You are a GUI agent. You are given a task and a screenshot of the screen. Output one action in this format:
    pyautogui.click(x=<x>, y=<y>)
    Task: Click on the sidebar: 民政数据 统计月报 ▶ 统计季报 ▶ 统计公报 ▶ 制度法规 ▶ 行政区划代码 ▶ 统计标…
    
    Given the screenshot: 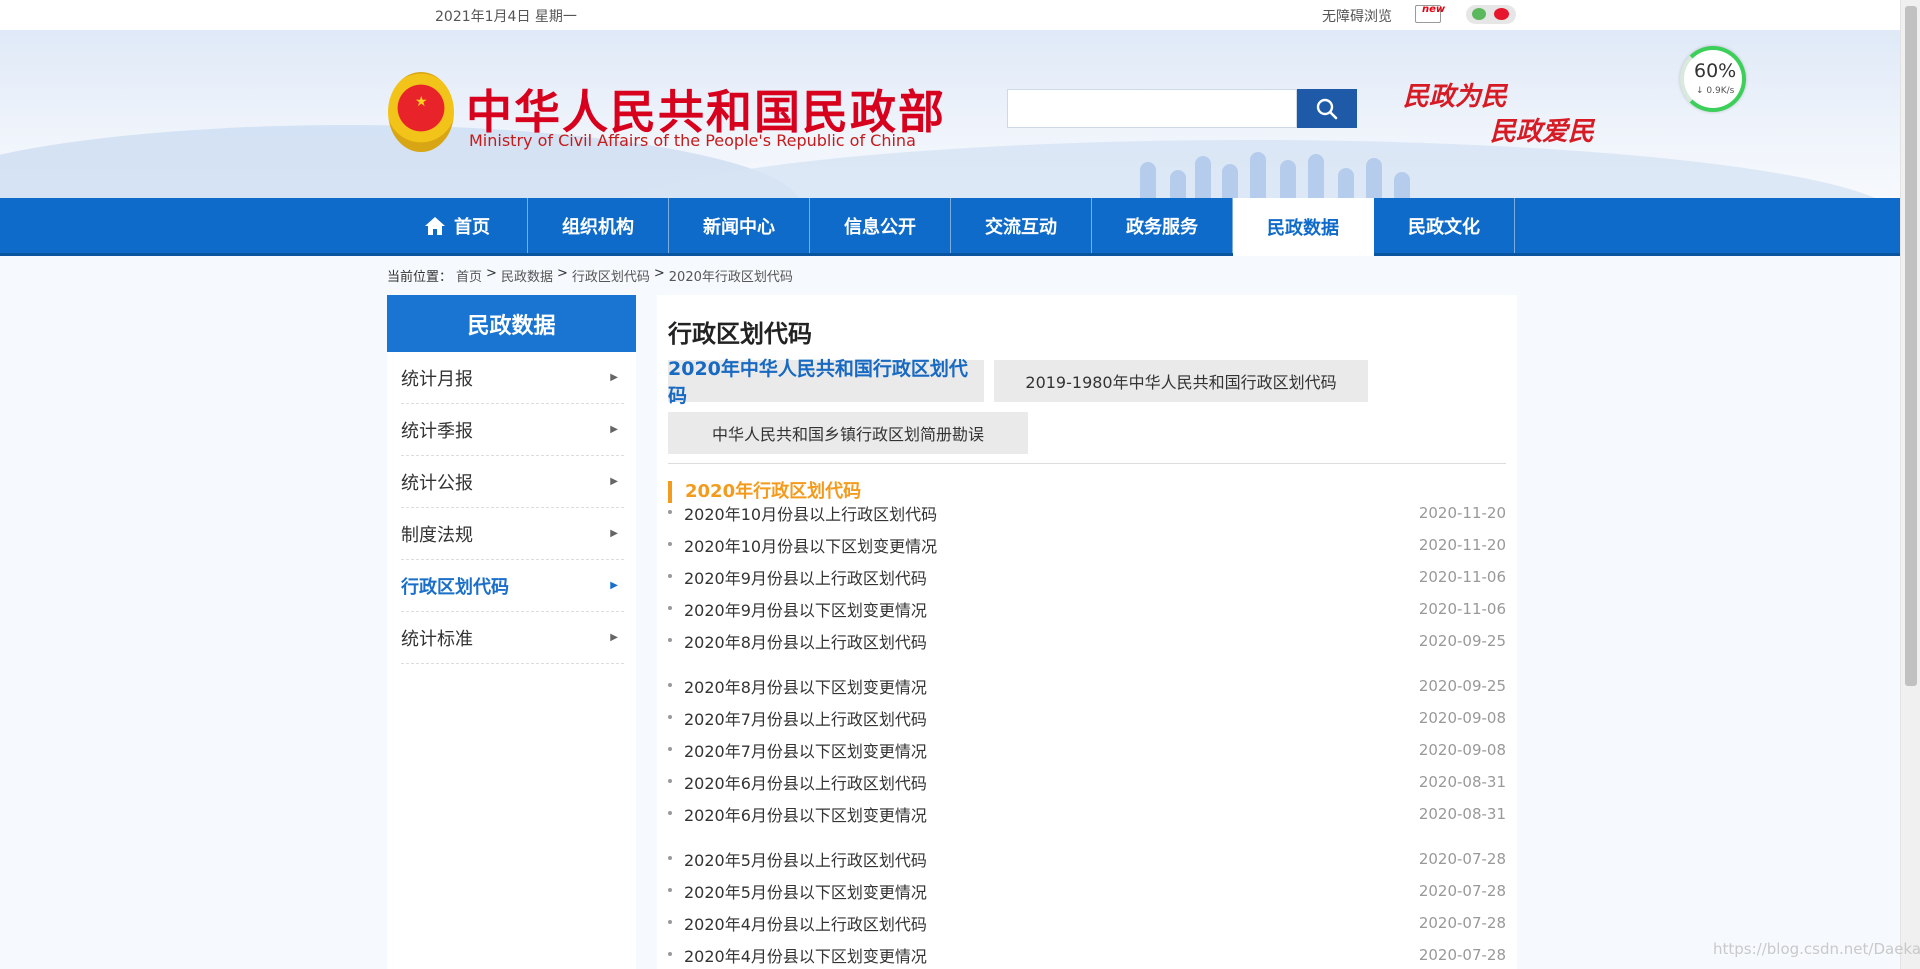 What is the action you would take?
    pyautogui.click(x=511, y=632)
    